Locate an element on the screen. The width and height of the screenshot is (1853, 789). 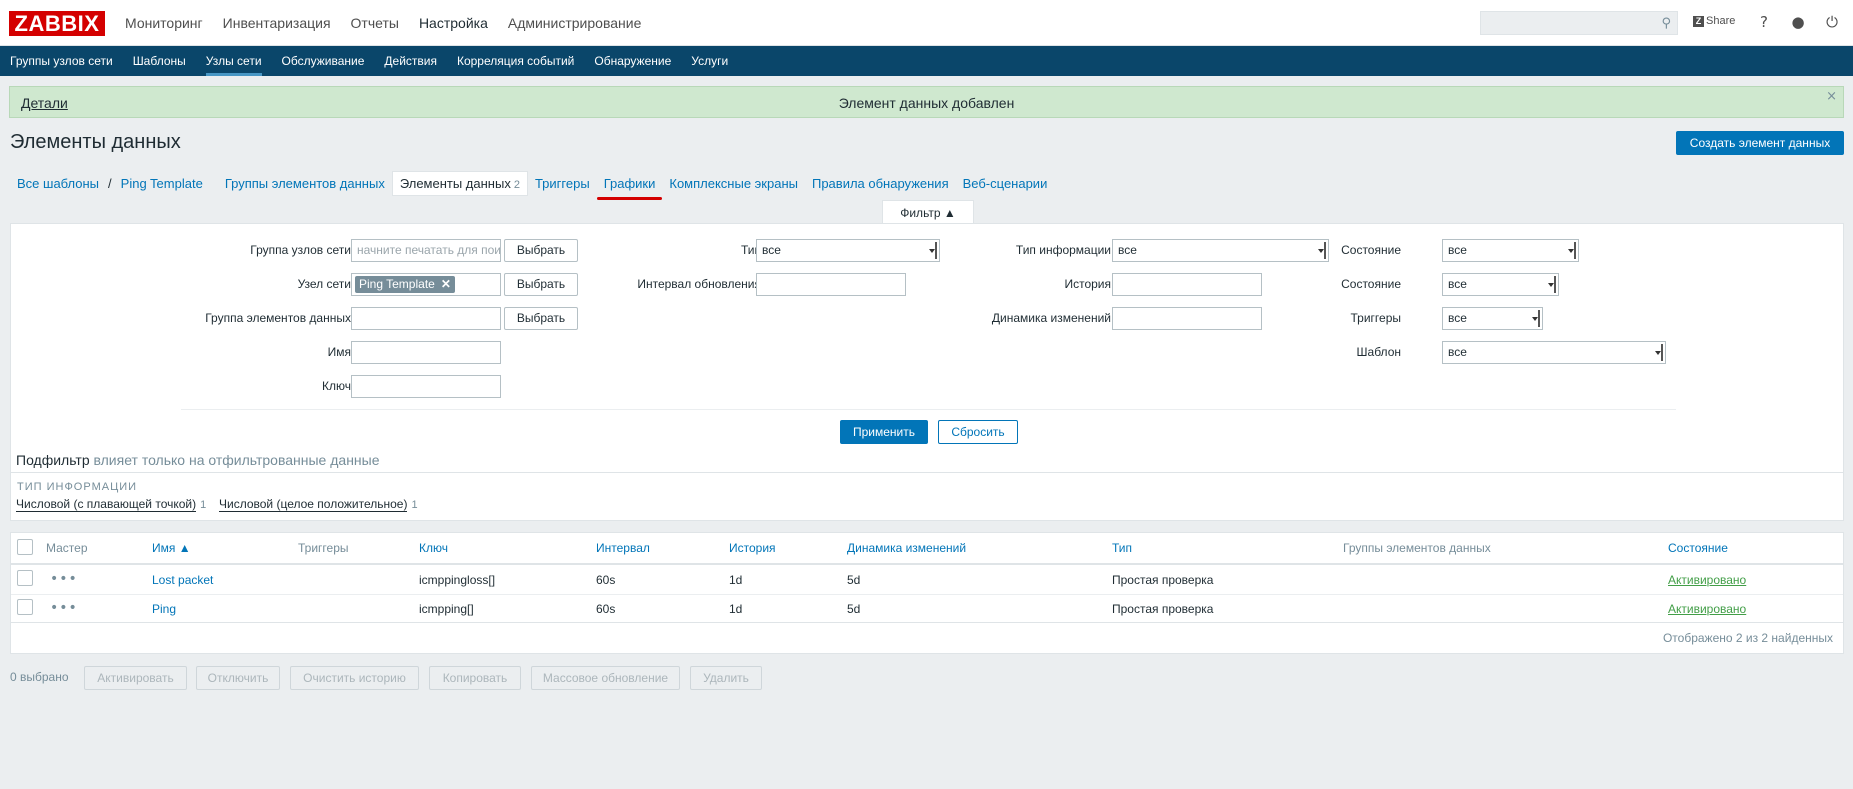
breadcrumb-template: Ping Template is located at coordinates (162, 183).